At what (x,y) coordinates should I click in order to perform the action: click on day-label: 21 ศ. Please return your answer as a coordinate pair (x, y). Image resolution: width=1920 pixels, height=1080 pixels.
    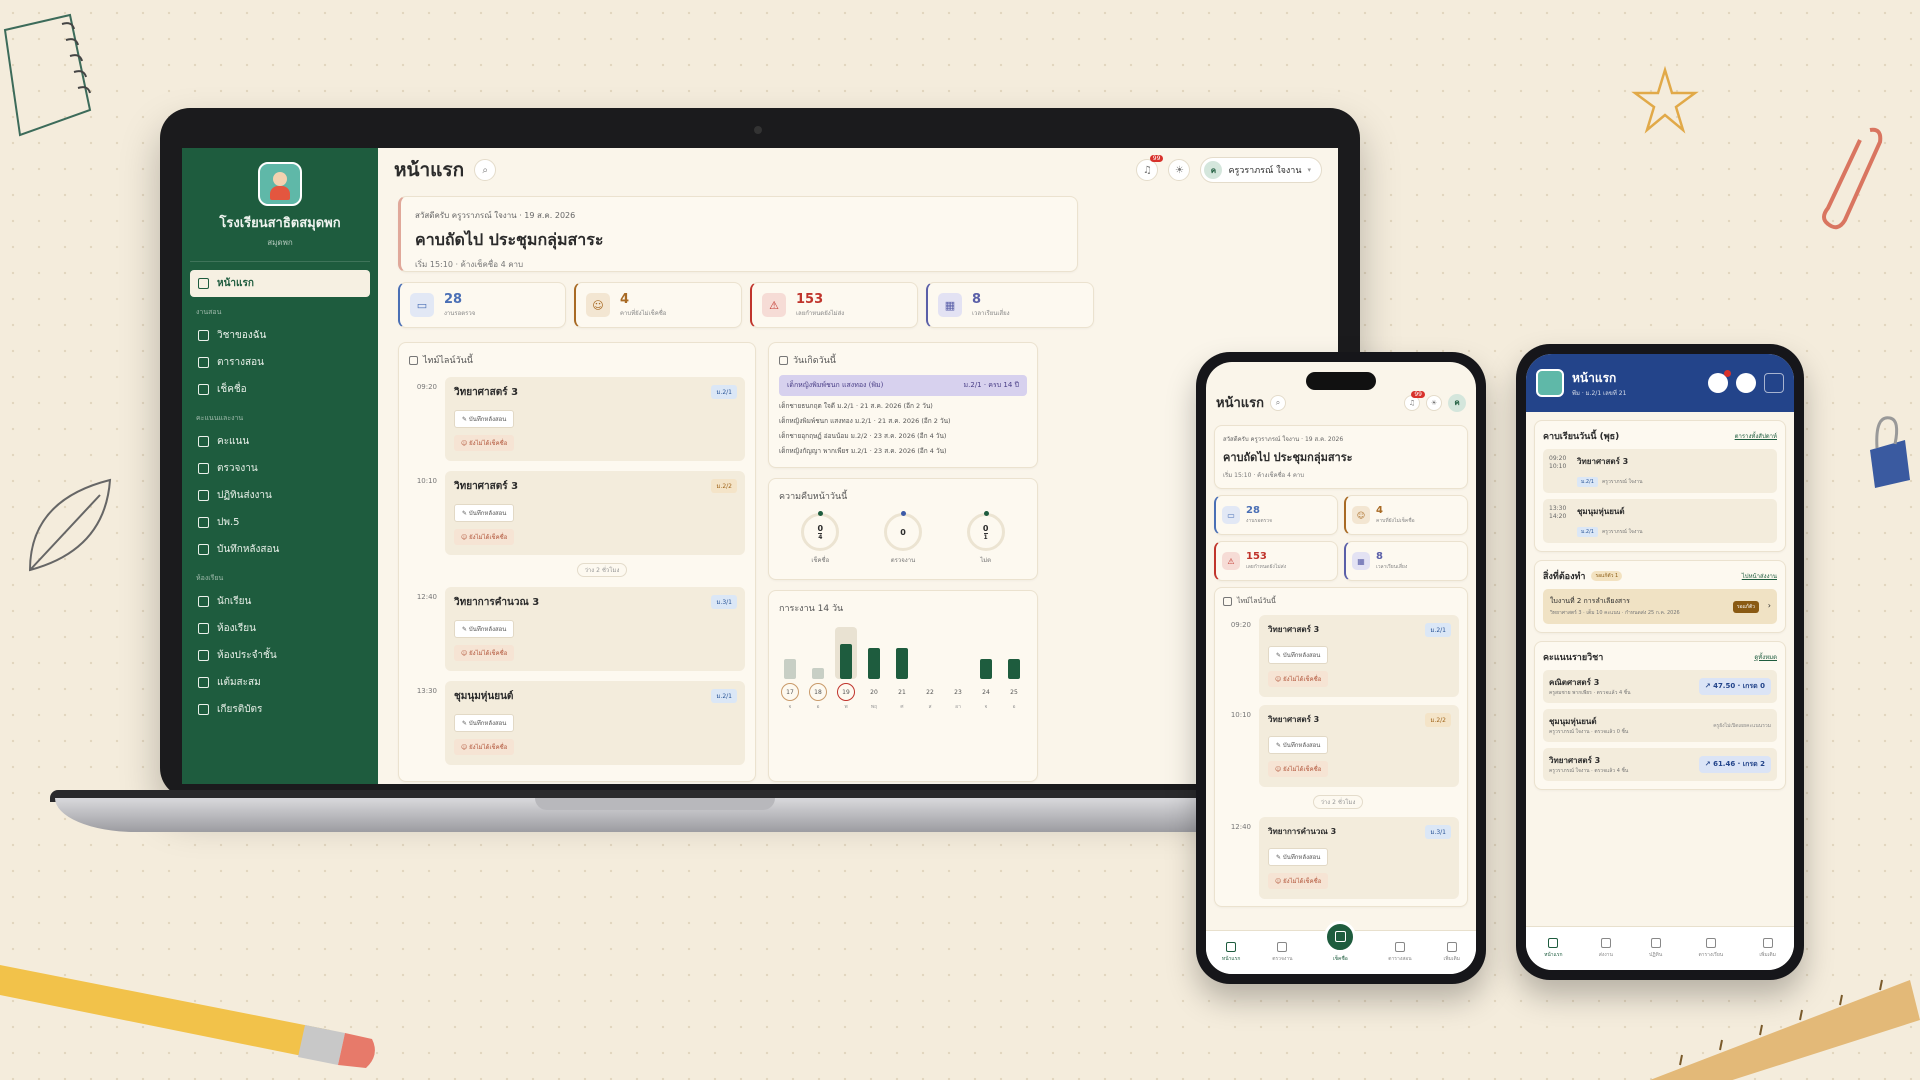
    Looking at the image, I should click on (902, 697).